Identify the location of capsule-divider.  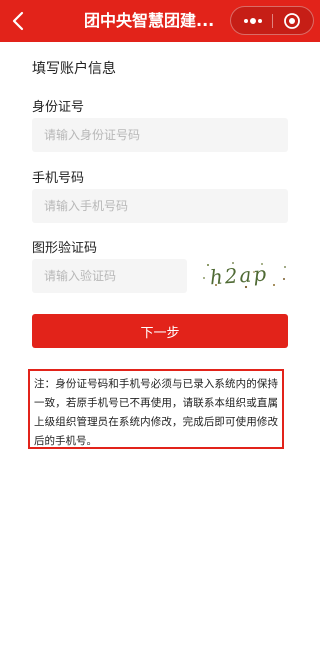
(272, 21).